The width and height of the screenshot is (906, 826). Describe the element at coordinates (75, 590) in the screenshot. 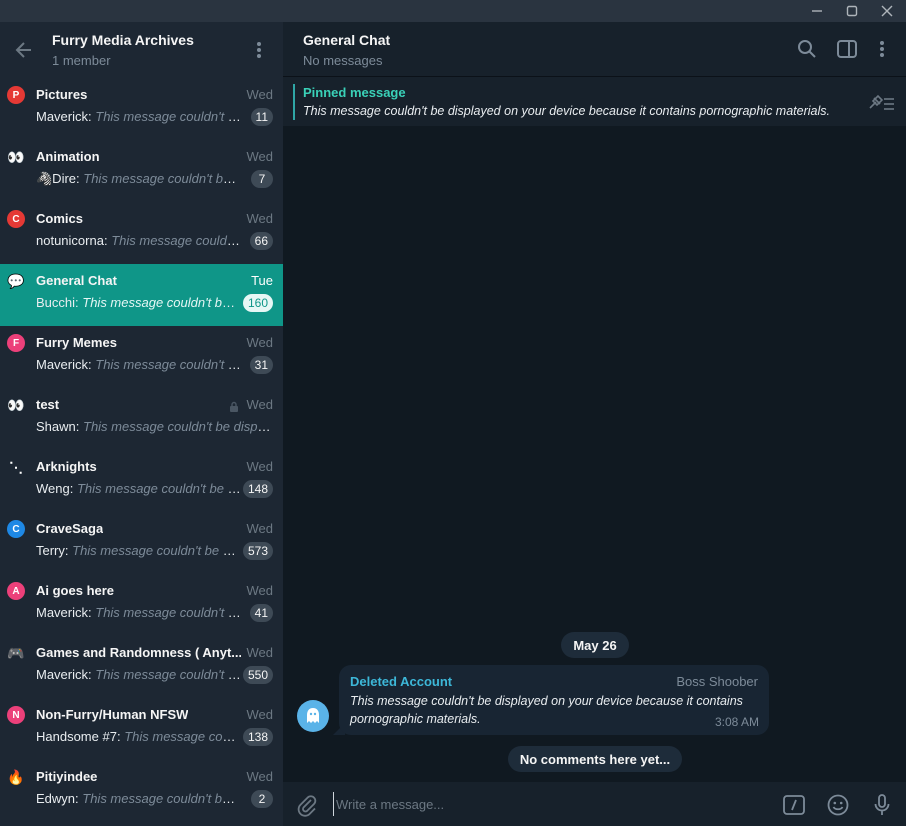

I see `chat-name: Ai goes here` at that location.